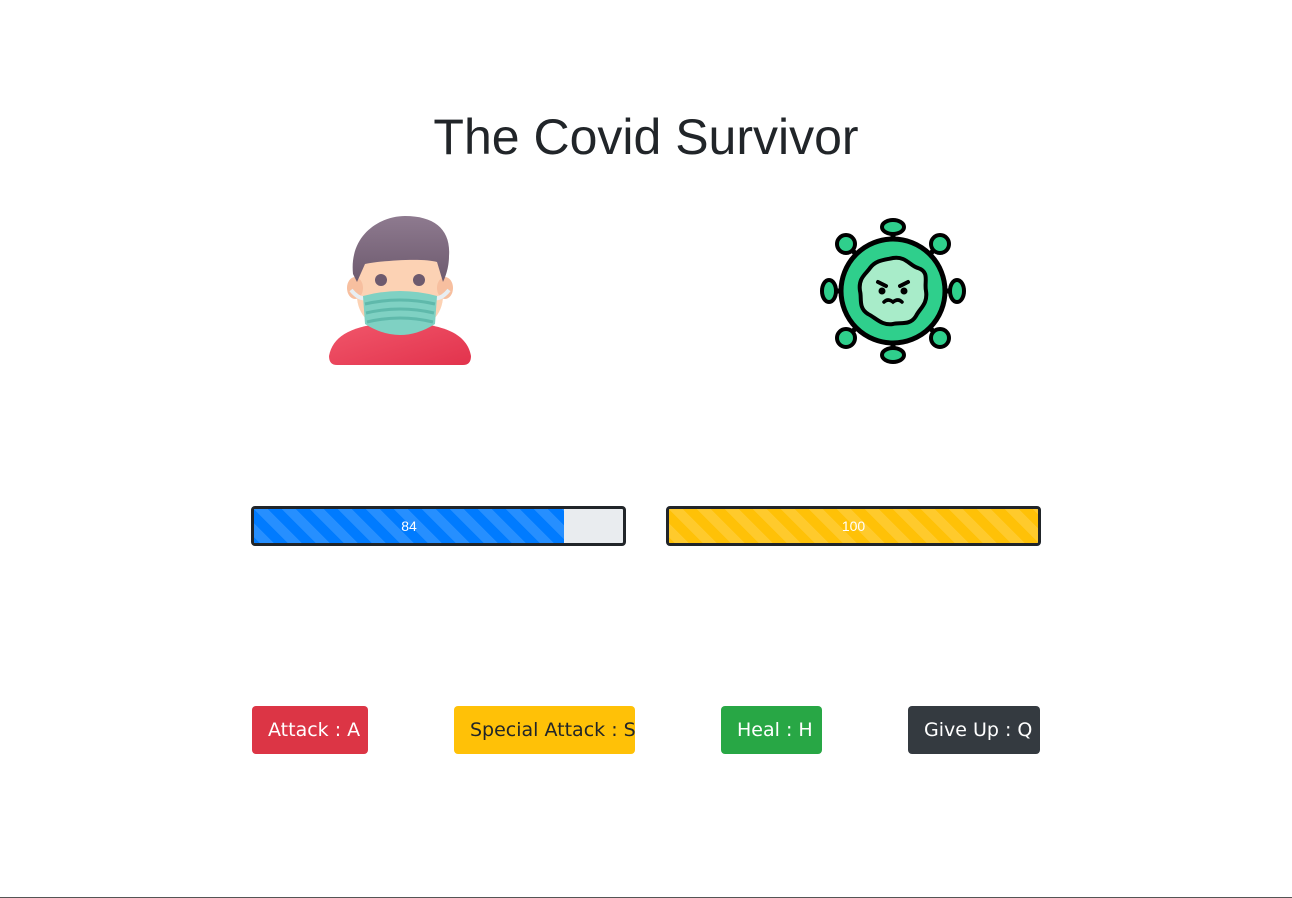  What do you see at coordinates (545, 730) in the screenshot?
I see `special-attack-button: Special Attack : S` at bounding box center [545, 730].